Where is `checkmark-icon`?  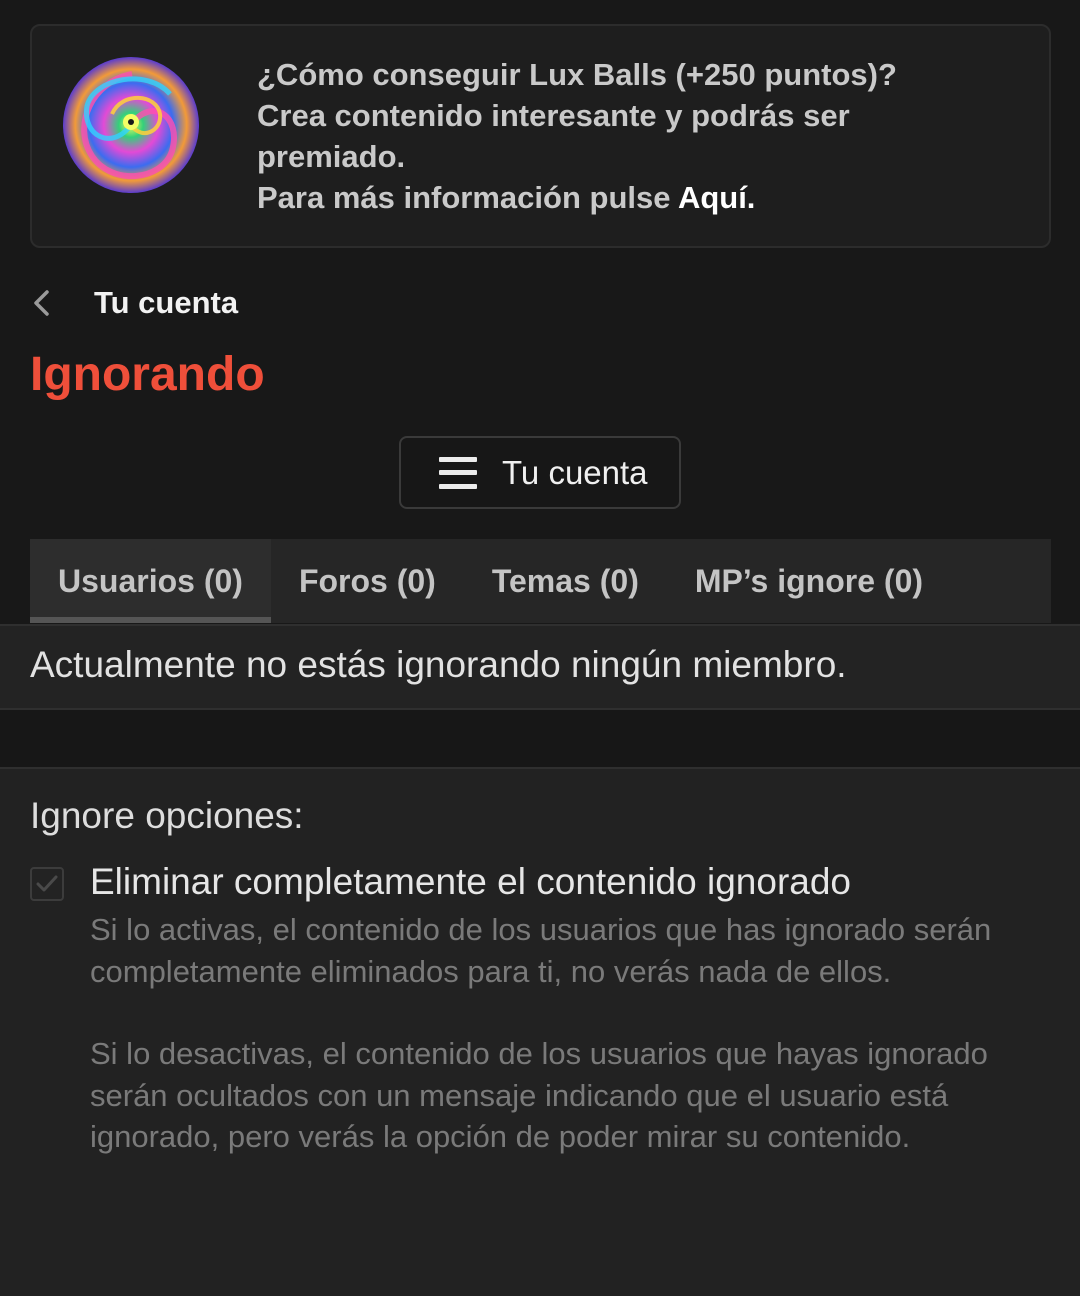
checkmark-icon is located at coordinates (47, 883).